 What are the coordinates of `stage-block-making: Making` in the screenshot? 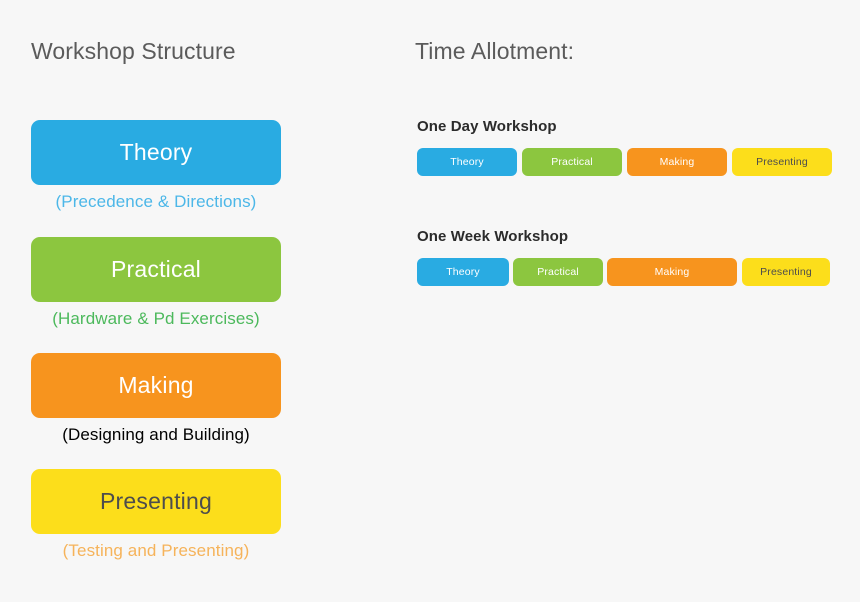 It's located at (156, 385).